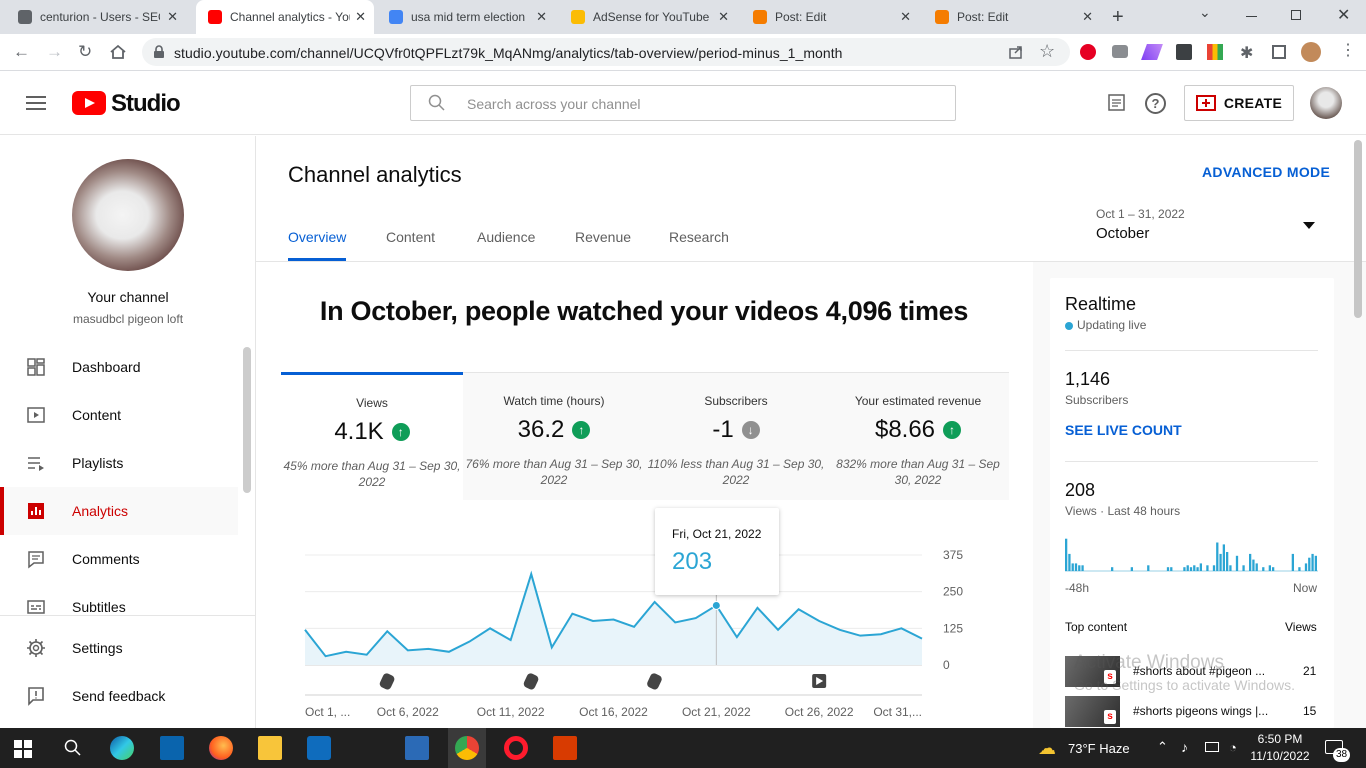 The height and width of the screenshot is (768, 1366). What do you see at coordinates (1088, 52) in the screenshot?
I see `pinterest-extension-icon` at bounding box center [1088, 52].